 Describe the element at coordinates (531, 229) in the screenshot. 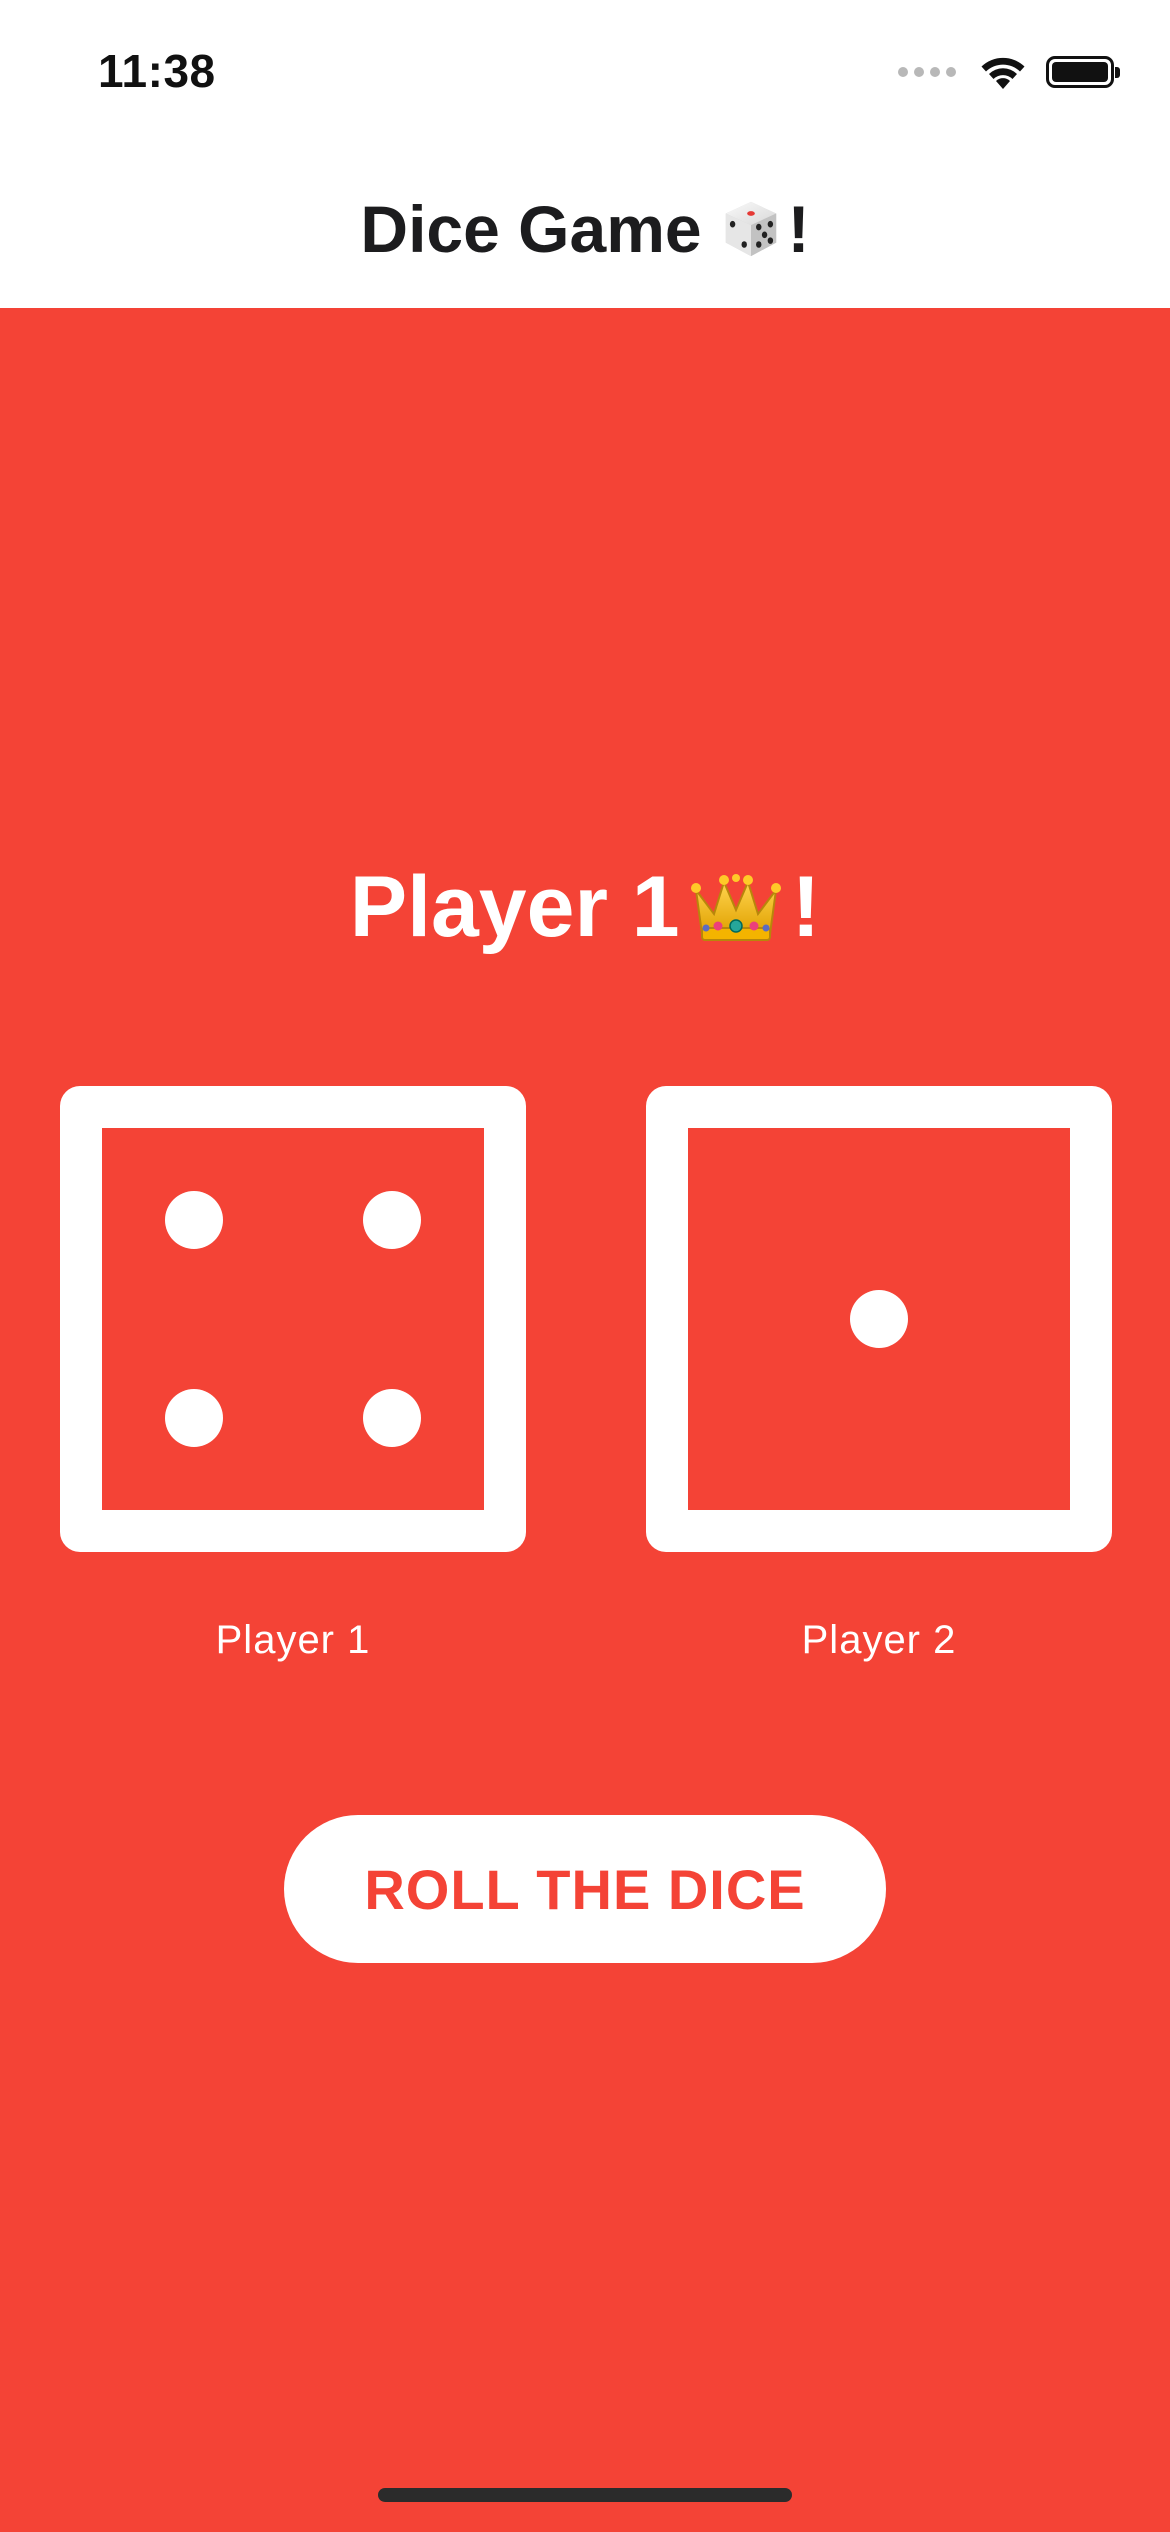

I see `page-title-text: Dice Game` at that location.